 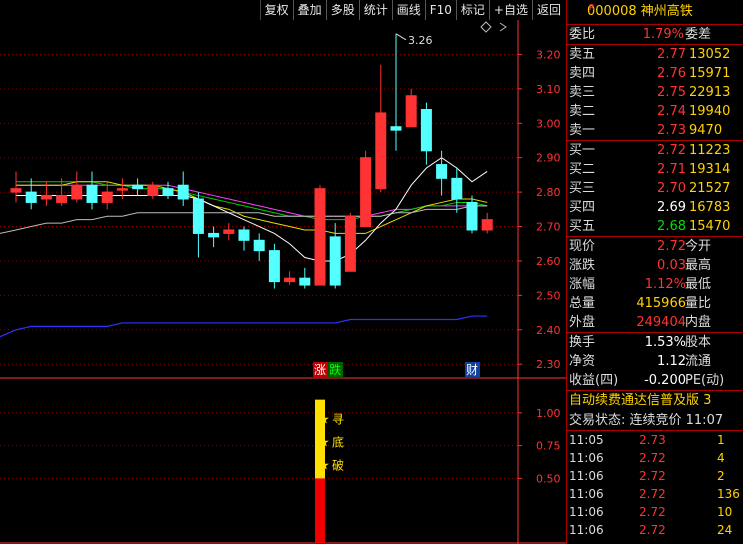 I want to click on bids-row: 买五 2.68 15470, so click(x=655, y=226).